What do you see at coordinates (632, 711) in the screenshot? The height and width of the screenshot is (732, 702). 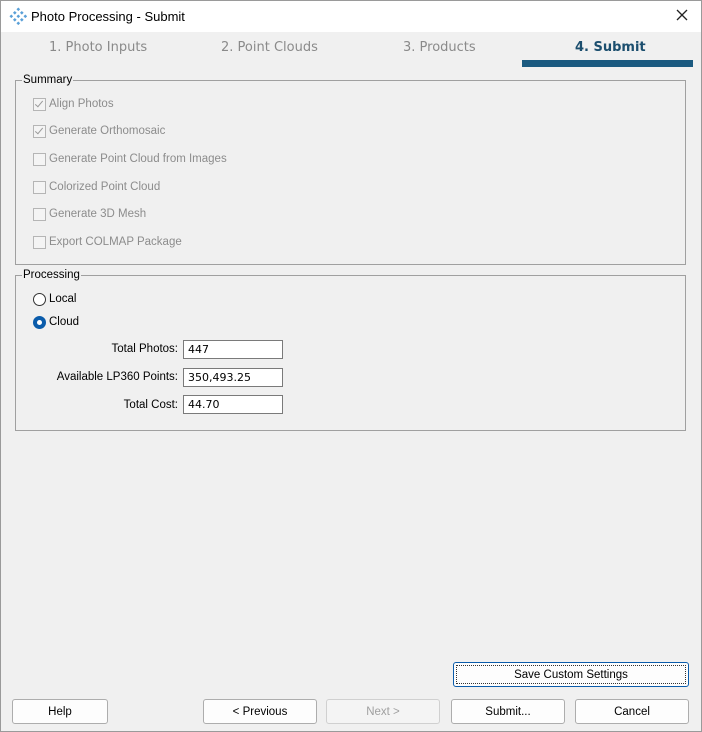 I see `cancel-button: Cancel` at bounding box center [632, 711].